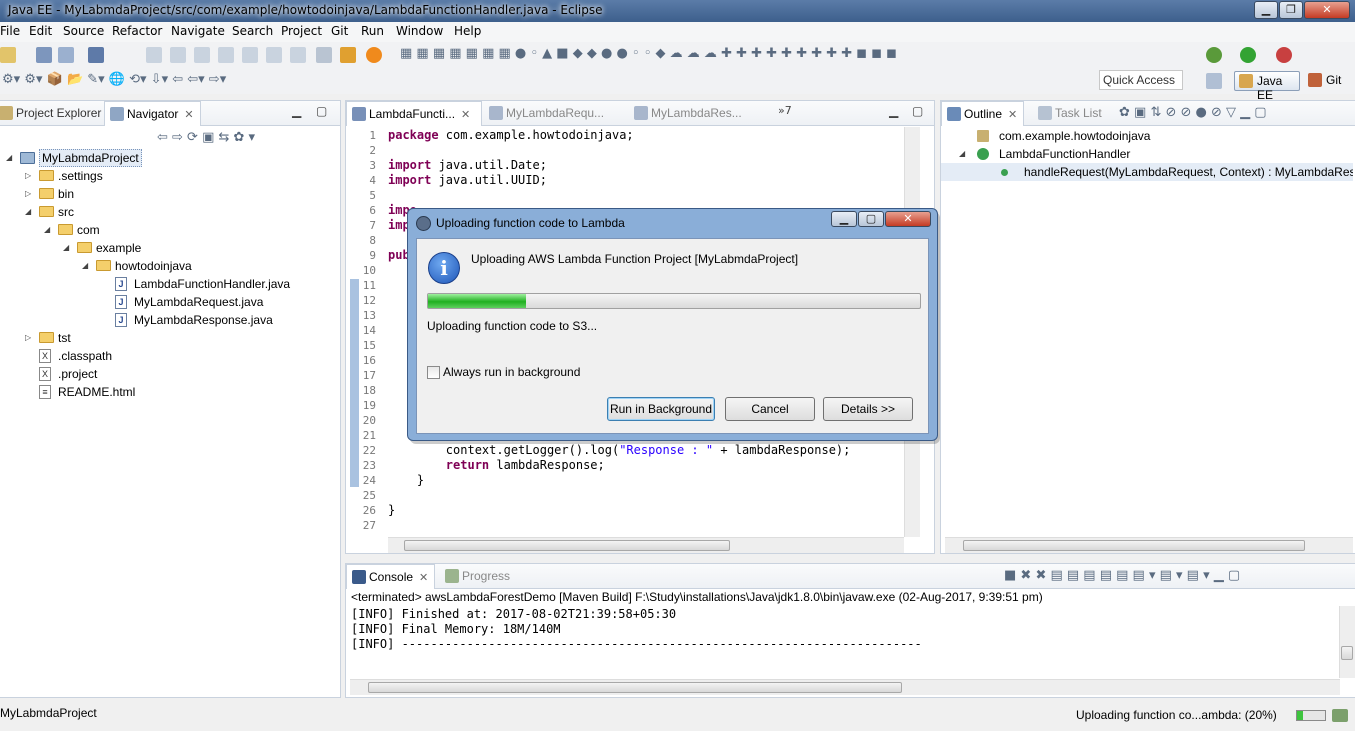 This screenshot has width=1355, height=731. I want to click on menu-run: Run, so click(372, 31).